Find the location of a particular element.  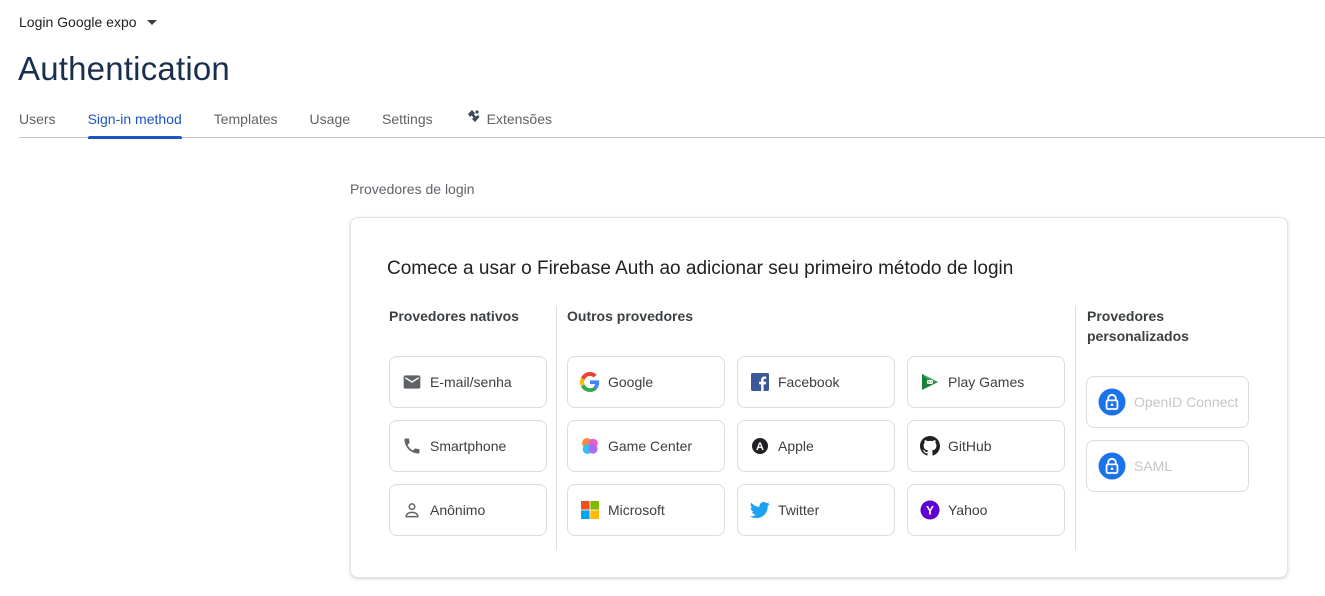

native-providers-column: Provedores nativos is located at coordinates (468, 316).